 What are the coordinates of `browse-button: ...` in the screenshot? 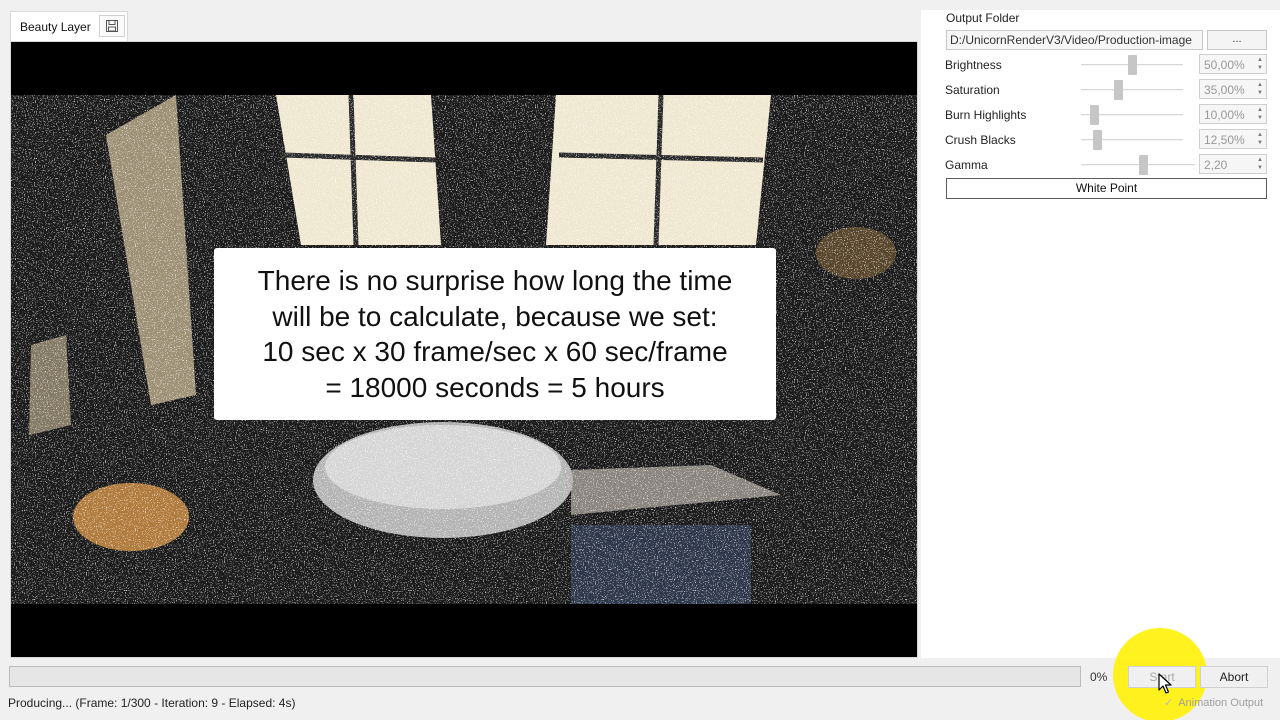 It's located at (1237, 40).